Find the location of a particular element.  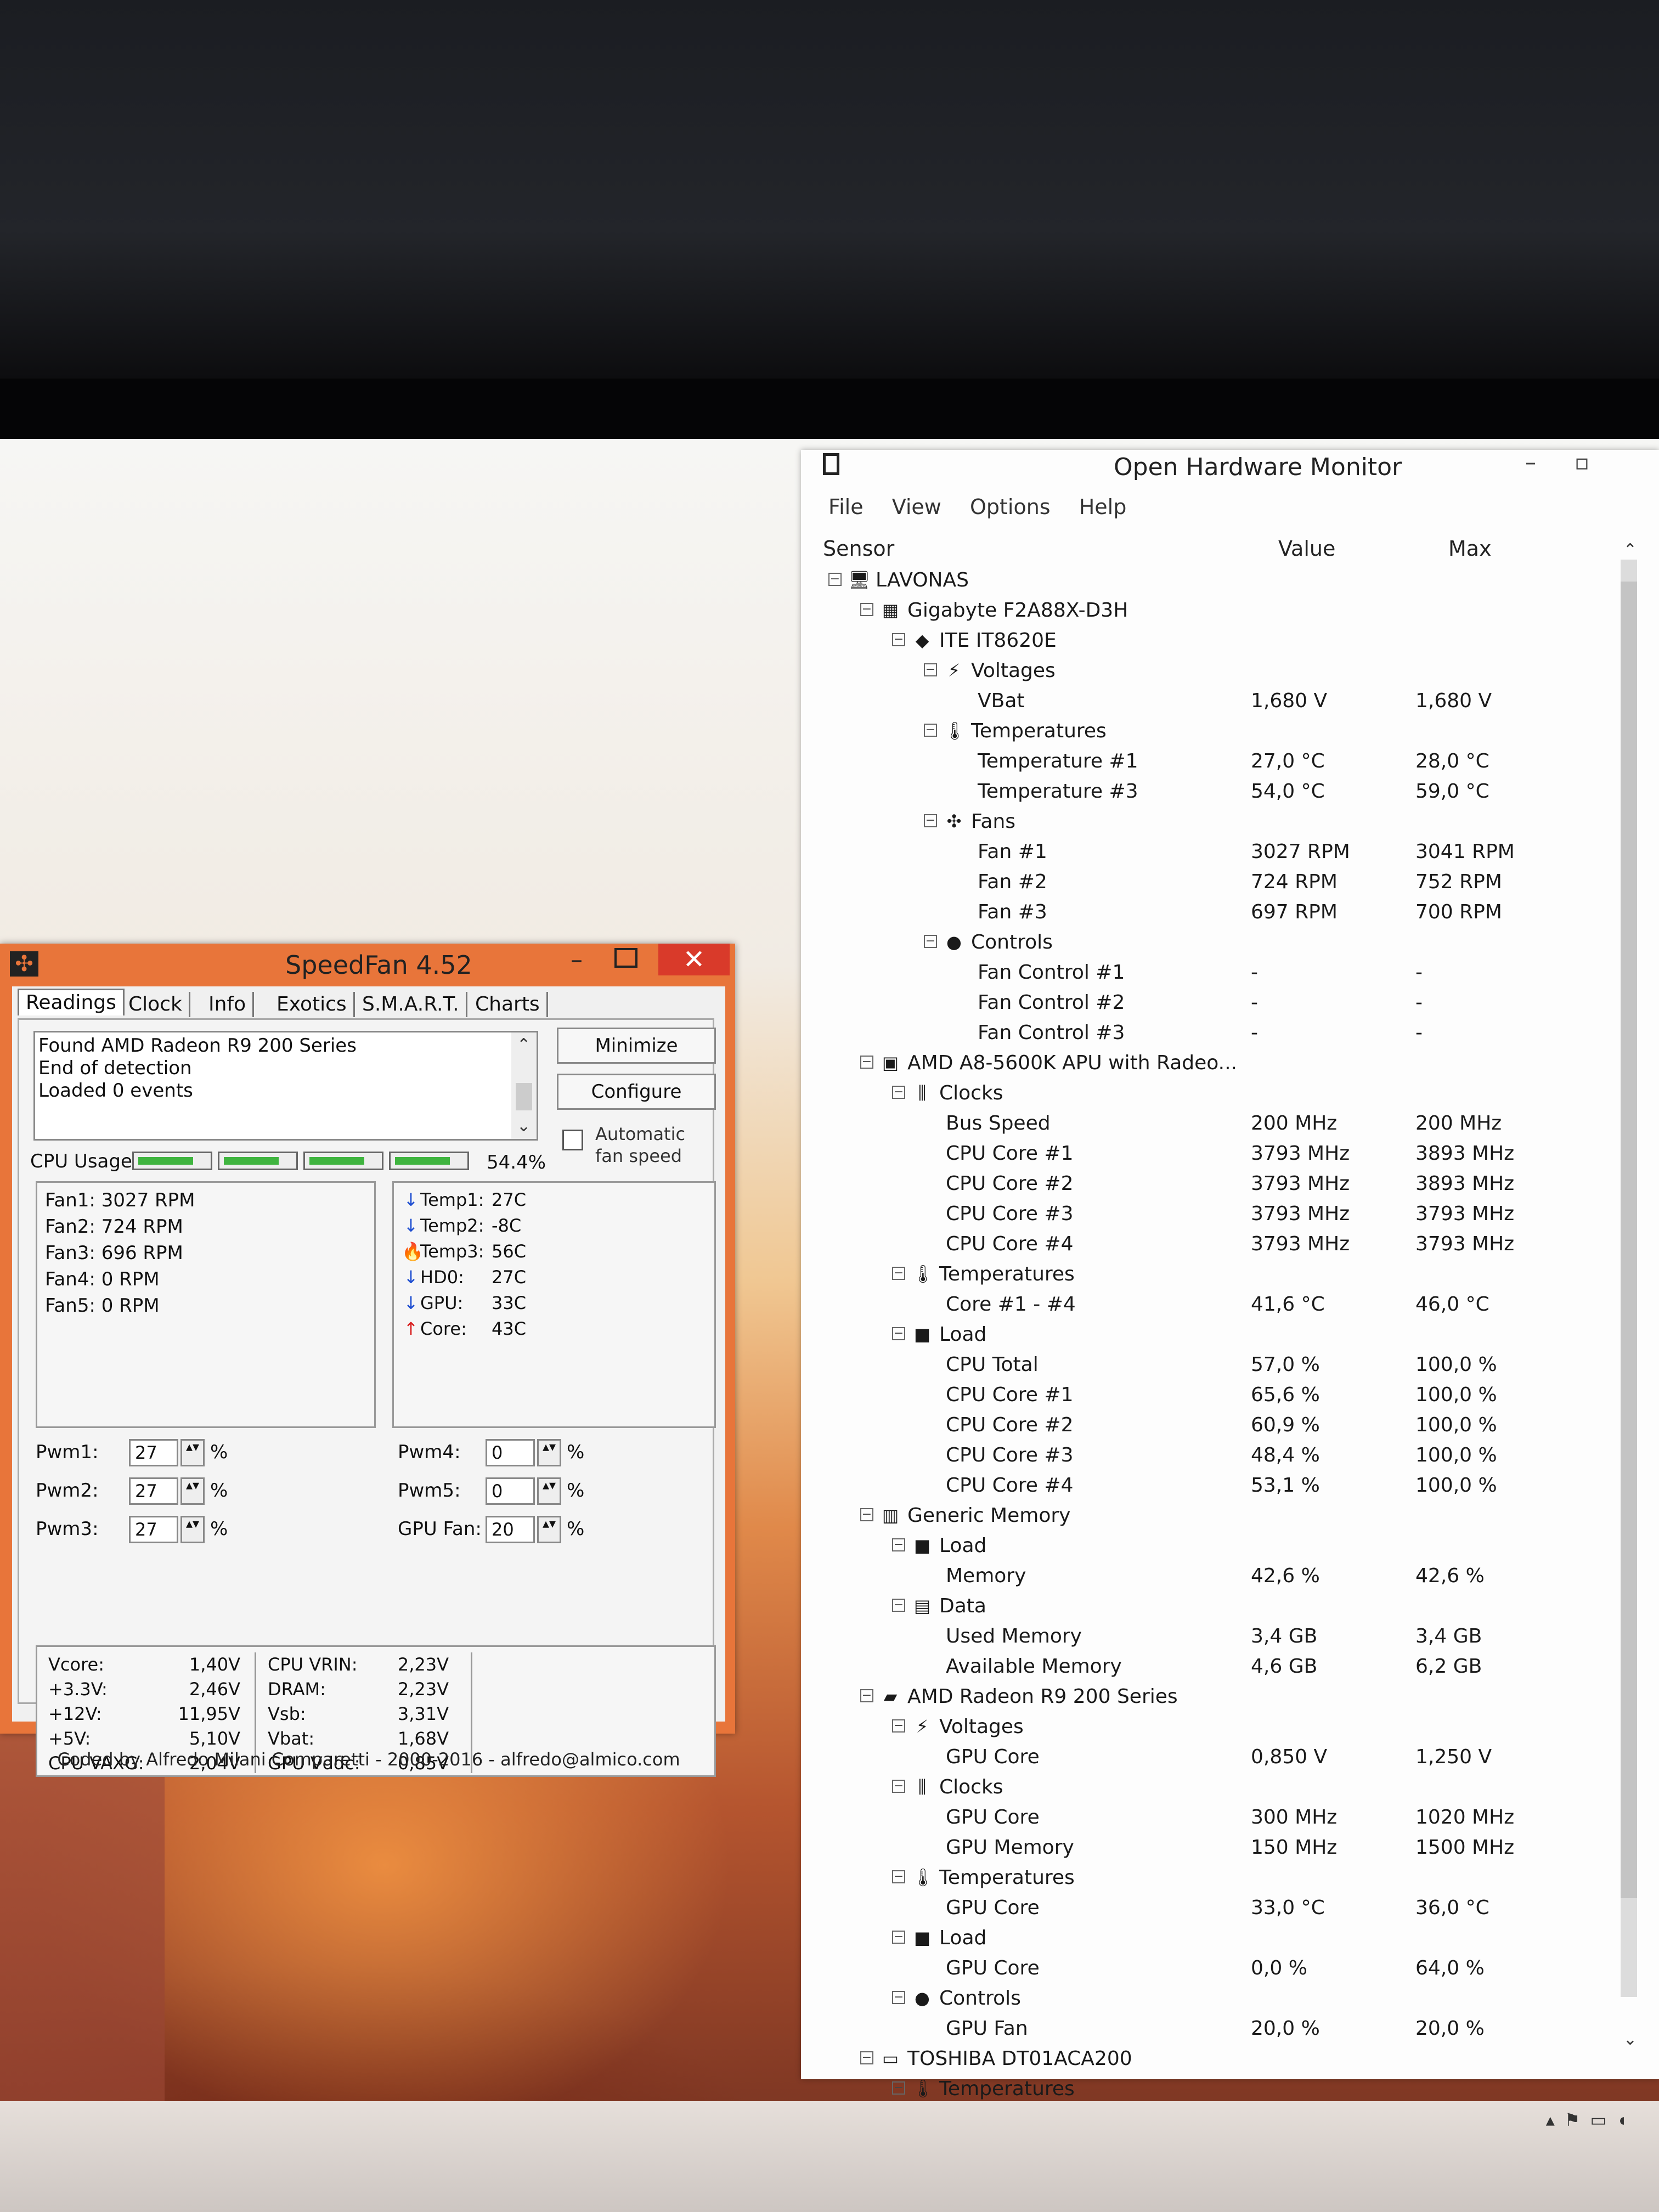

sensor-row: CPU Core #2 3793 MHz 3893 MHz is located at coordinates (1212, 1184).